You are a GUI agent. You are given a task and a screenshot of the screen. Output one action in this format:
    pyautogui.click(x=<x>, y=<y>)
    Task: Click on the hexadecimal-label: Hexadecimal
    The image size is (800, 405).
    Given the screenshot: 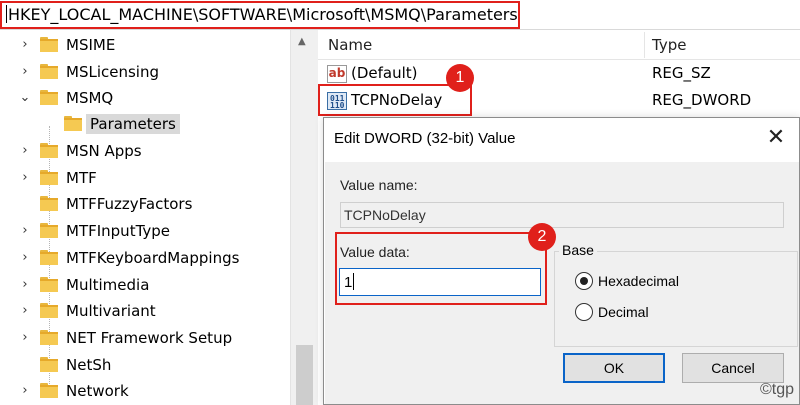 What is the action you would take?
    pyautogui.click(x=638, y=281)
    